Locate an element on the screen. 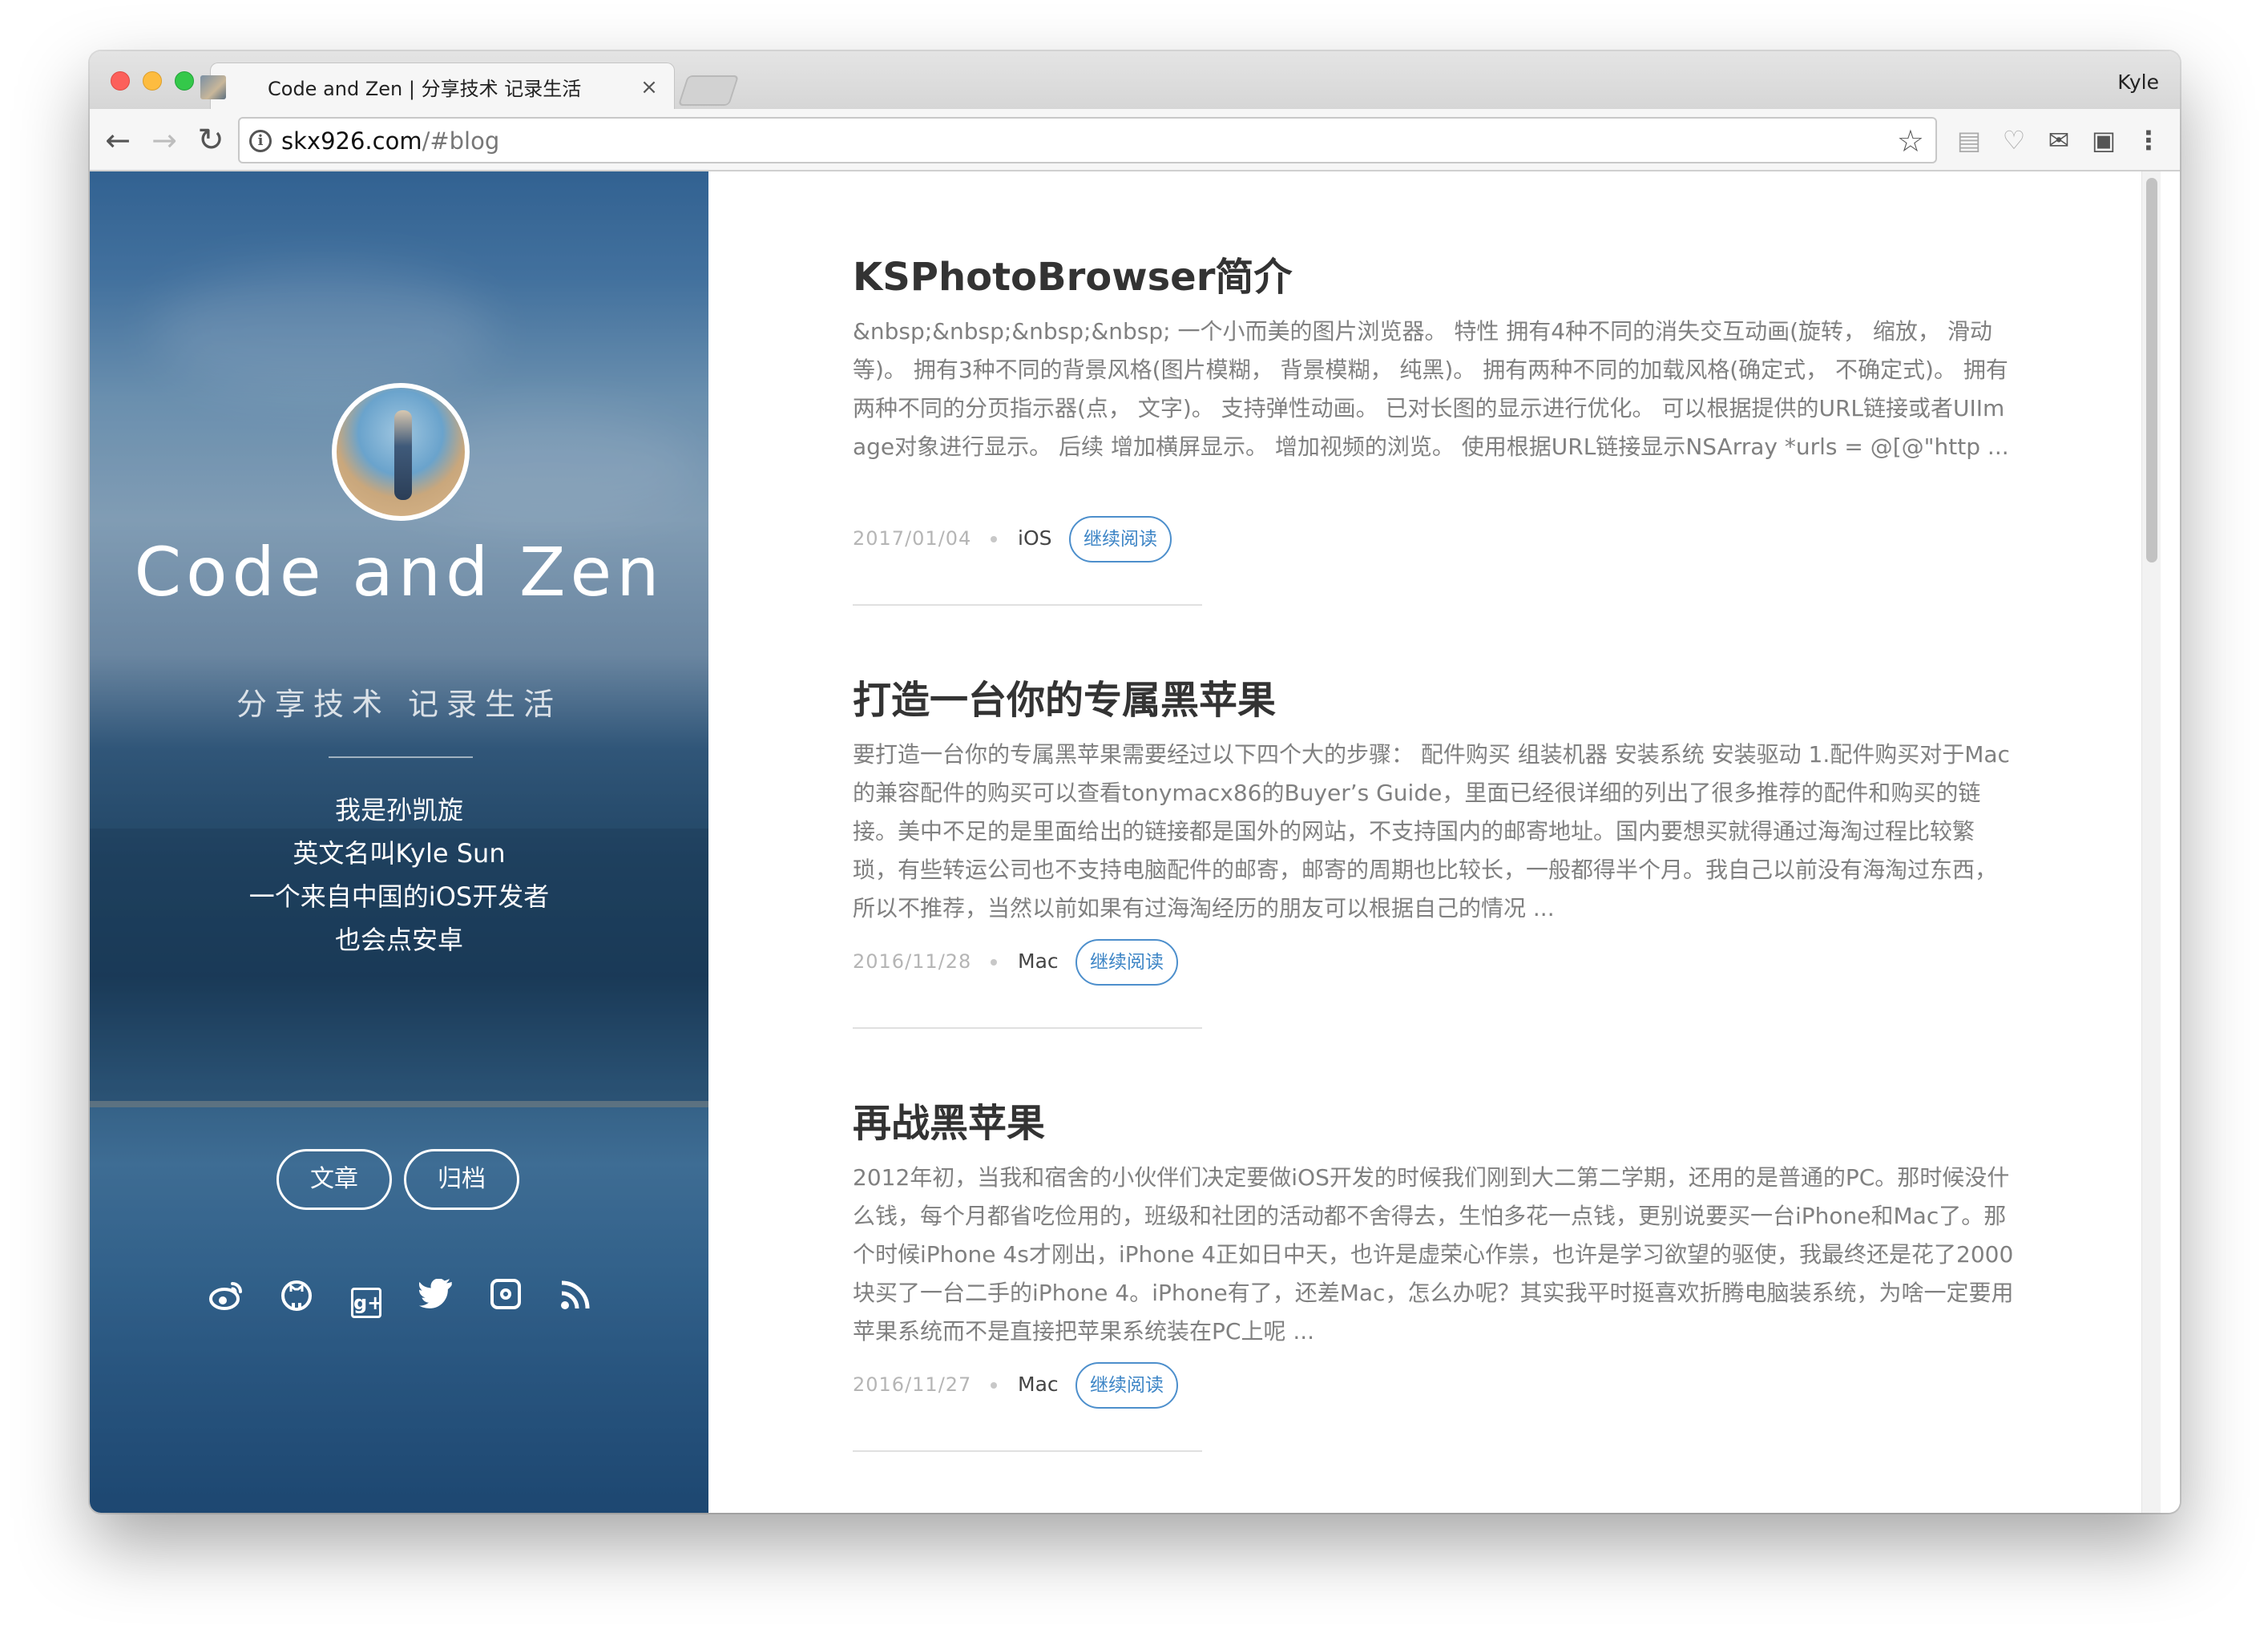  site-favicon-icon is located at coordinates (213, 87).